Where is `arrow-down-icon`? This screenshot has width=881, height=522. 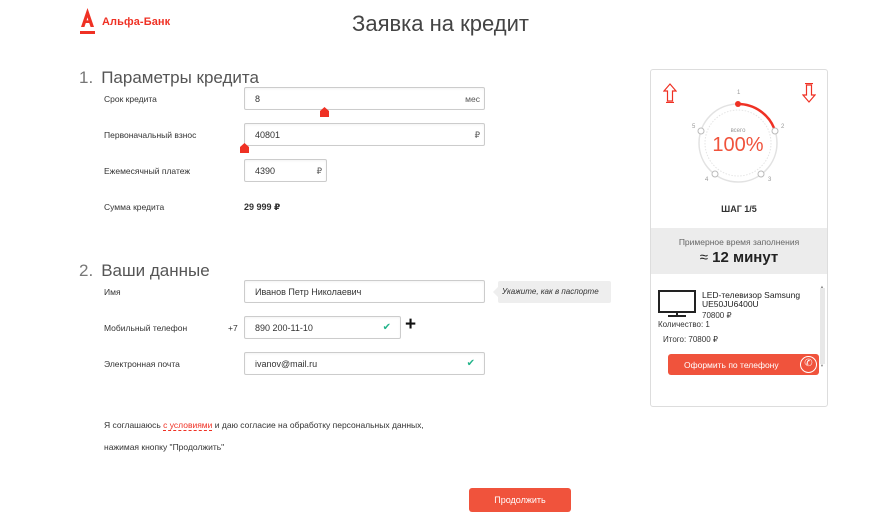 arrow-down-icon is located at coordinates (809, 93).